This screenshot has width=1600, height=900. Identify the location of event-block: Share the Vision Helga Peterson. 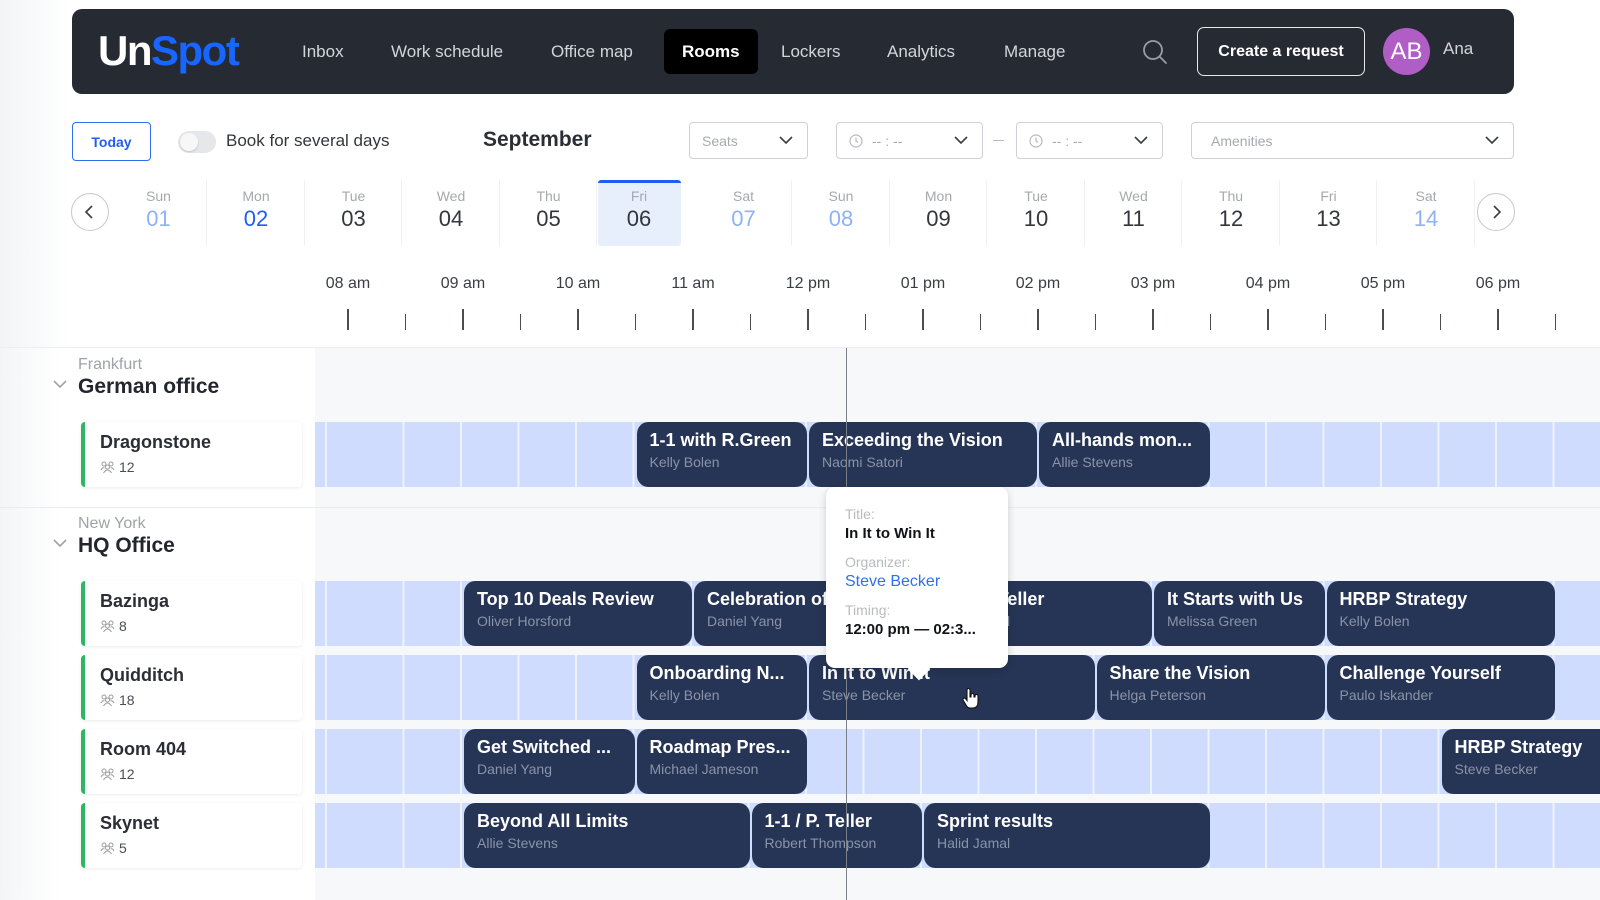
(1210, 687).